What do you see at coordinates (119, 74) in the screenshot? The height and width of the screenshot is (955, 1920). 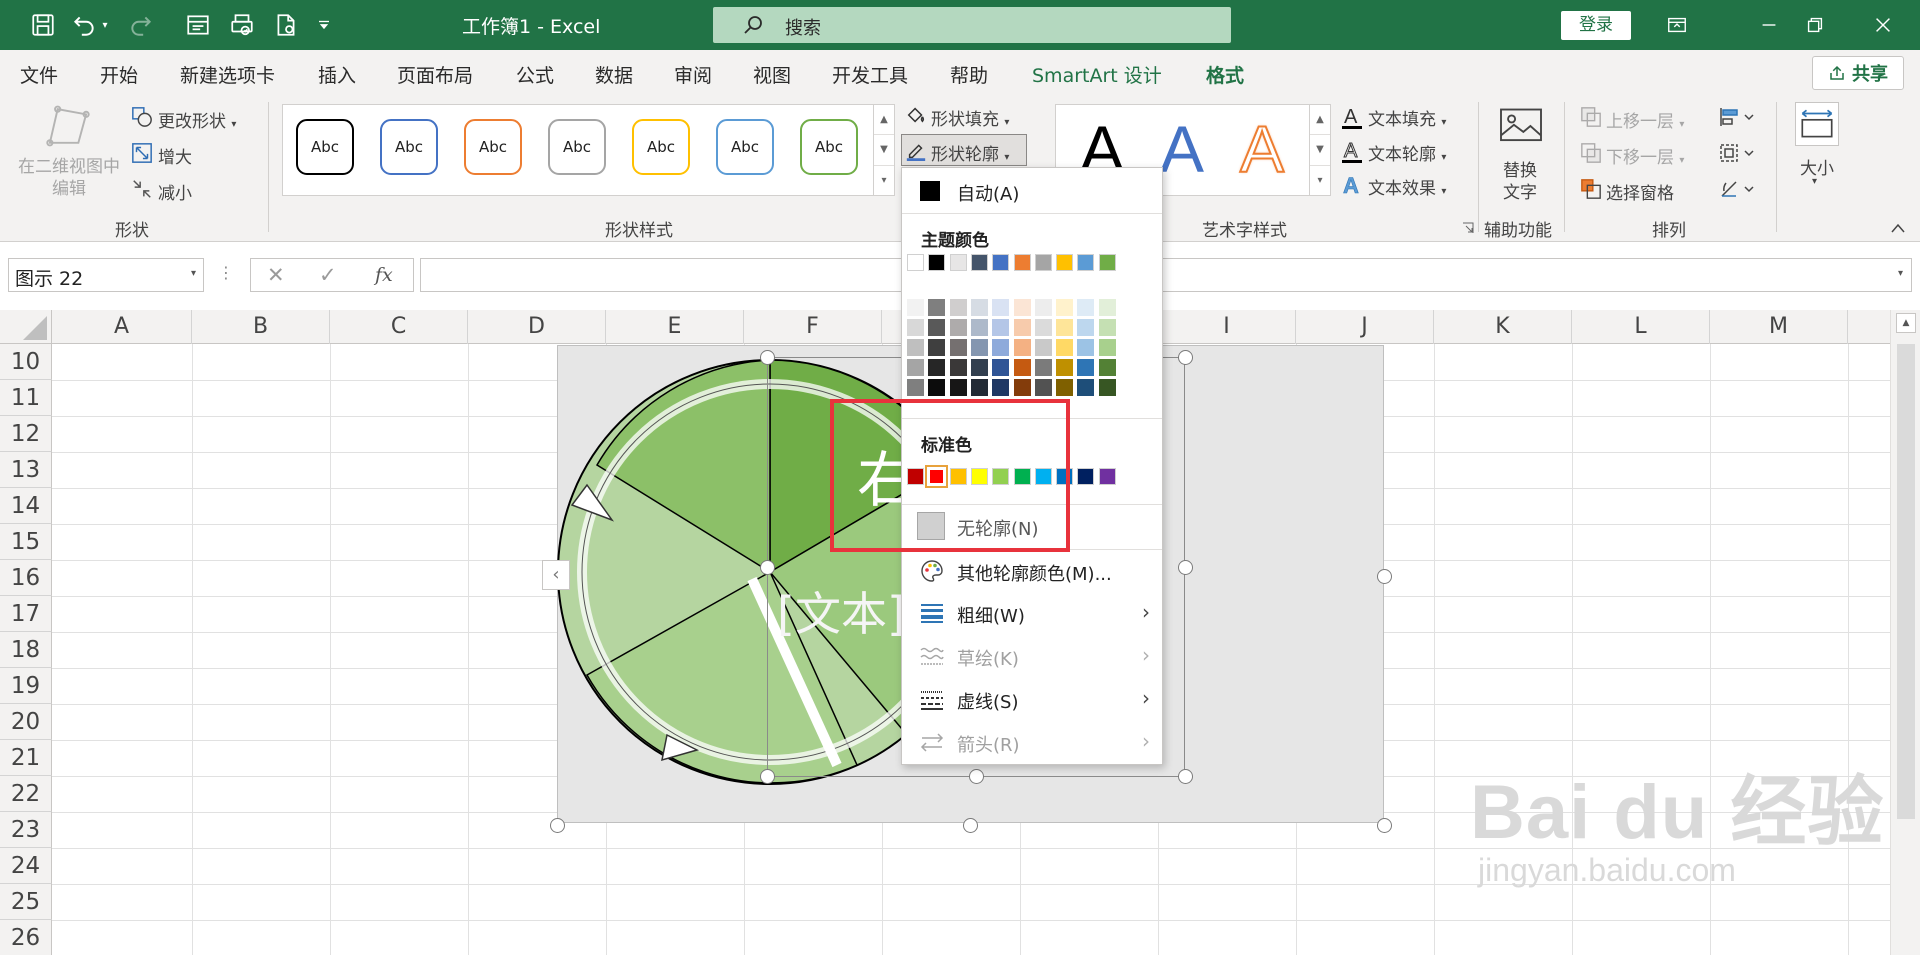 I see `tab-home: 开始` at bounding box center [119, 74].